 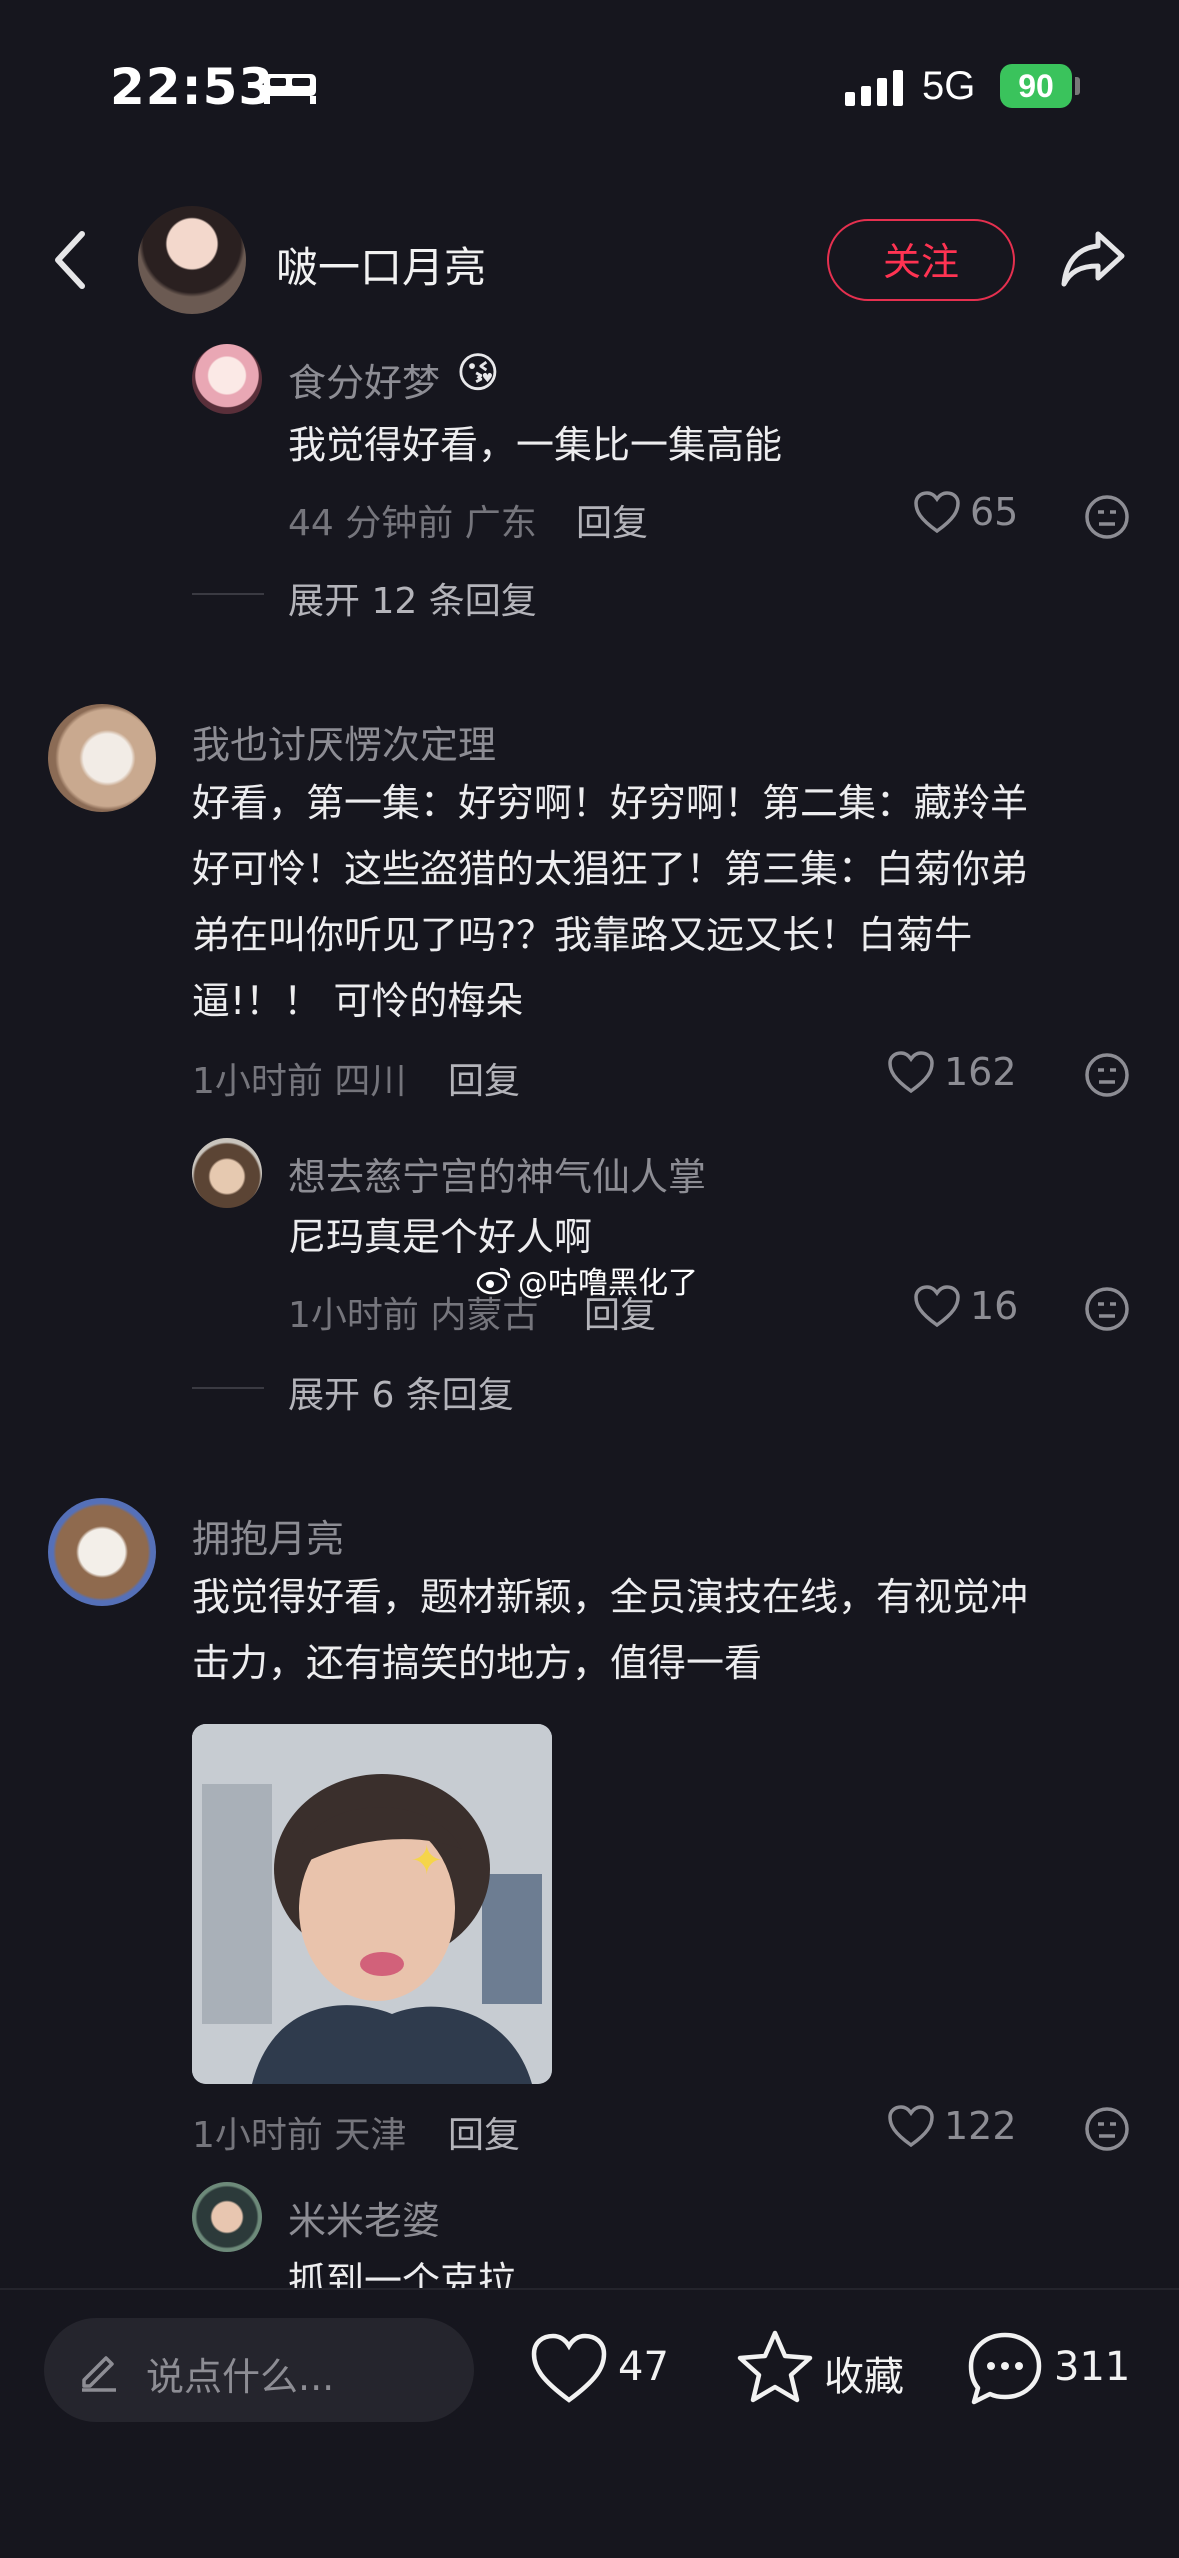 What do you see at coordinates (344, 741) in the screenshot?
I see `commenter-name: 我也讨厌愣次定理` at bounding box center [344, 741].